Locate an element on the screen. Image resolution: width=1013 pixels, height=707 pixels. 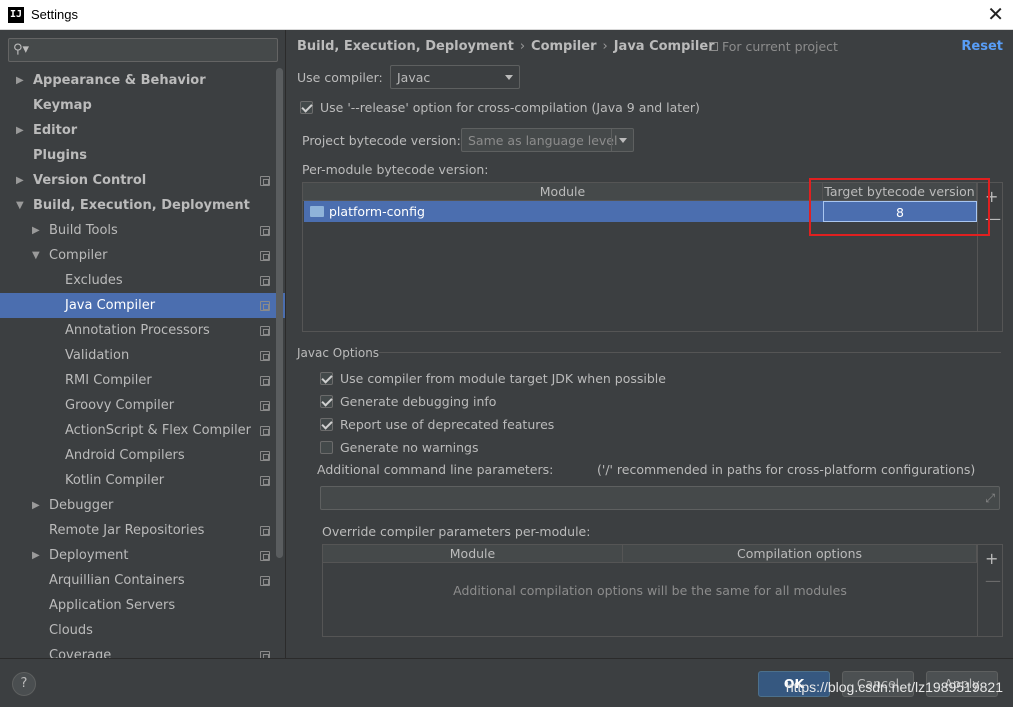
sidebar-item-label: Groovy Compiler is located at coordinates (120, 405).